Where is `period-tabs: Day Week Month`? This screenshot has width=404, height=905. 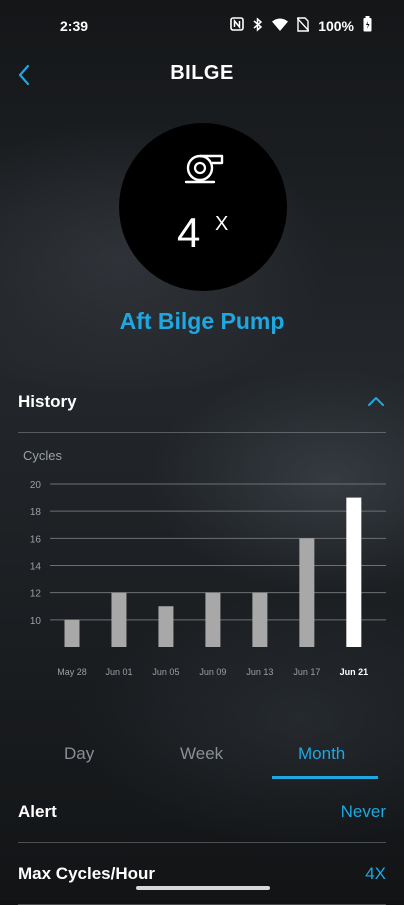
period-tabs: Day Week Month is located at coordinates (202, 760).